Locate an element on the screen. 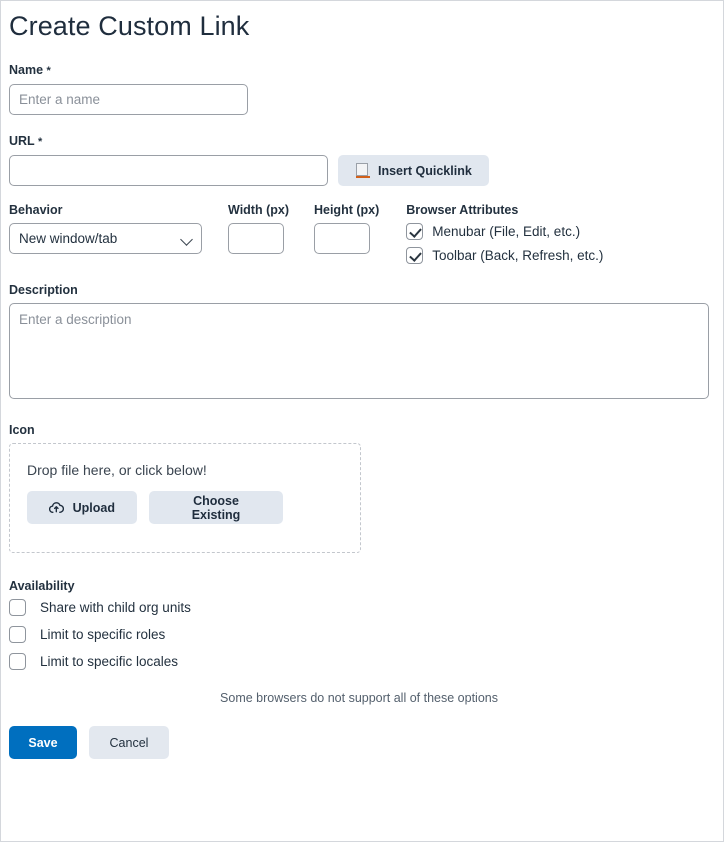  cancel-button: Cancel is located at coordinates (129, 742).